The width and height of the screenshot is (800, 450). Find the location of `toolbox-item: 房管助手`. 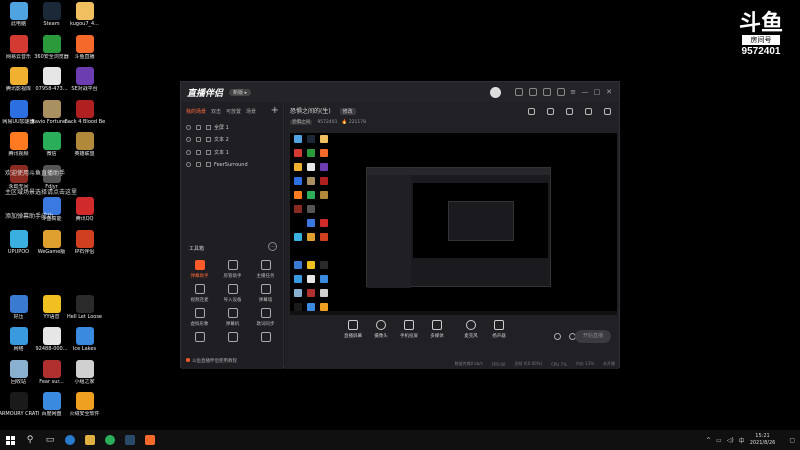

toolbox-item: 房管助手 is located at coordinates (232, 272).